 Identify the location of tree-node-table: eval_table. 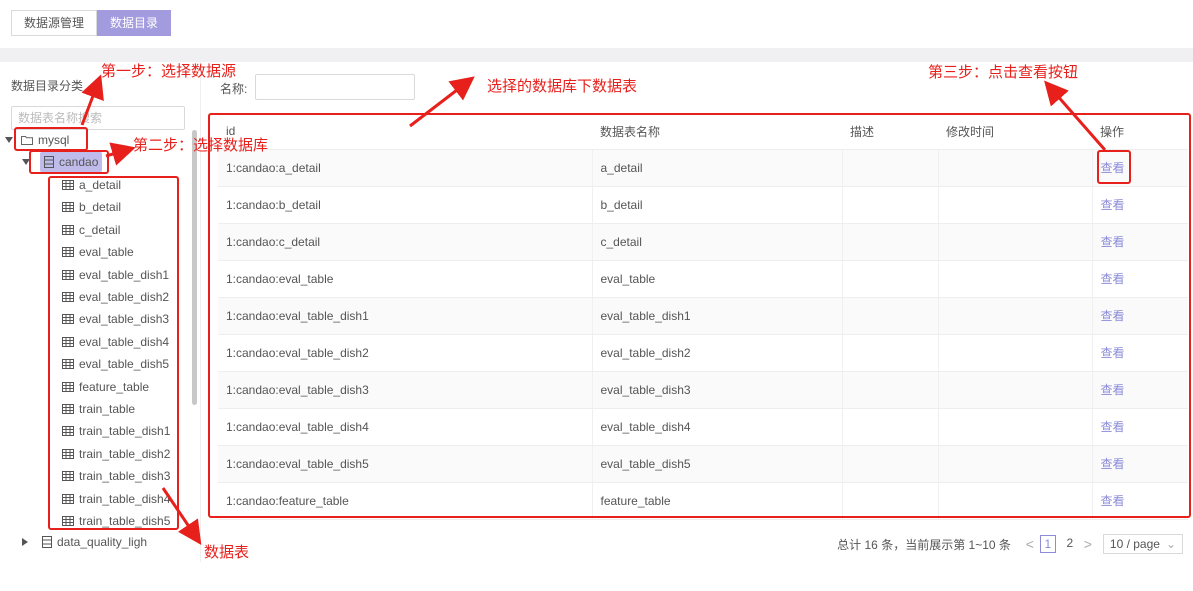
(98, 252).